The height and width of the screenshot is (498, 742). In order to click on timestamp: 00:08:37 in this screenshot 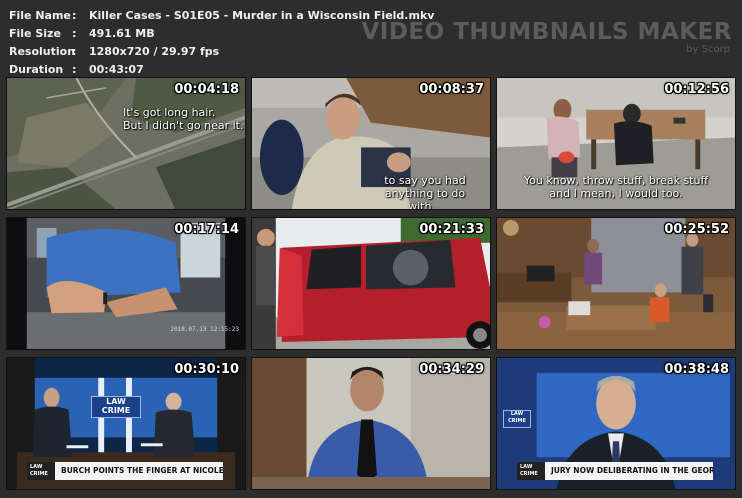, I will do `click(451, 89)`.